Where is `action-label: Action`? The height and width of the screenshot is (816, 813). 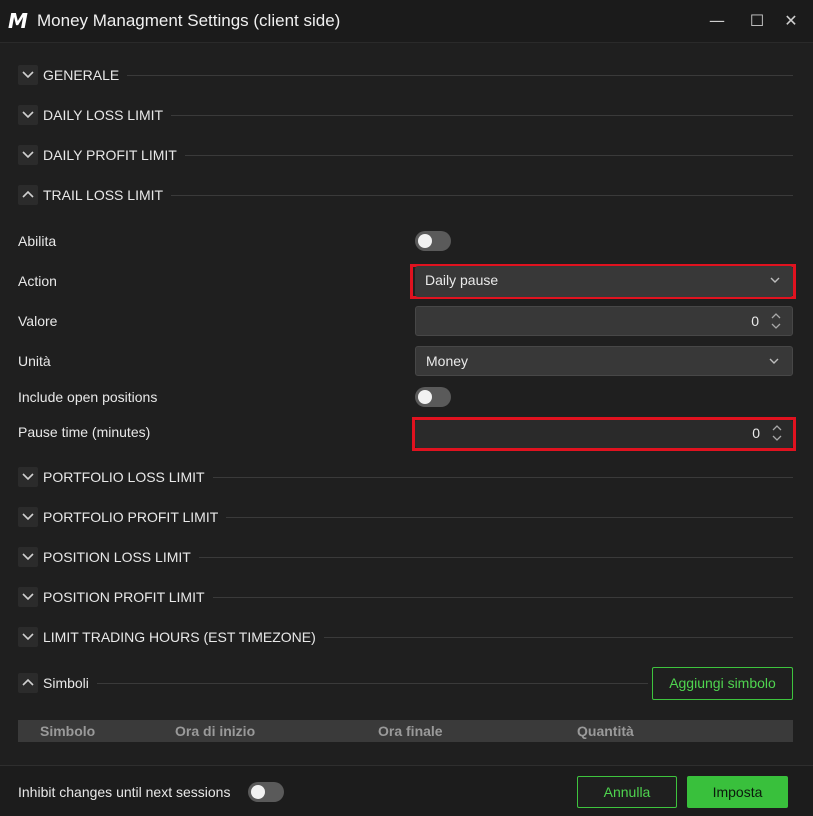
action-label: Action is located at coordinates (37, 281).